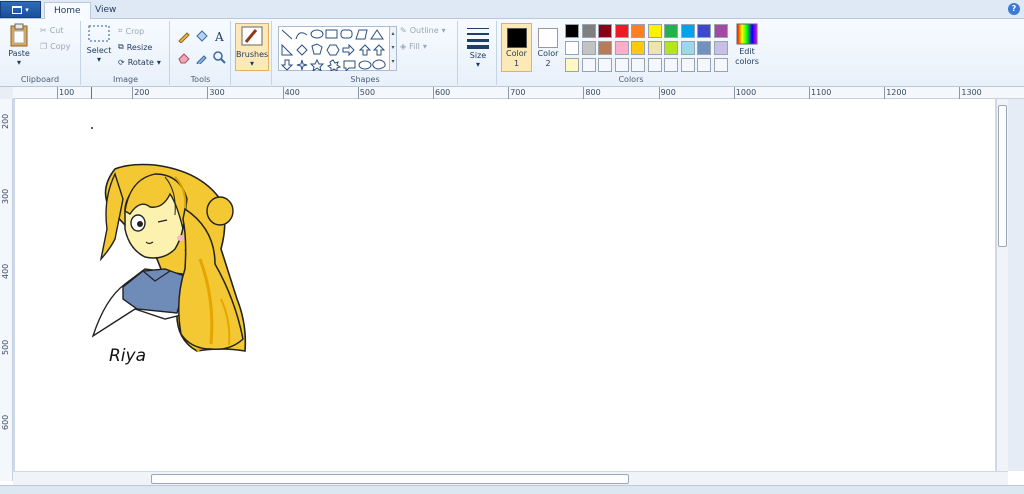 This screenshot has height=494, width=1024. I want to click on cut-label: Cut, so click(56, 30).